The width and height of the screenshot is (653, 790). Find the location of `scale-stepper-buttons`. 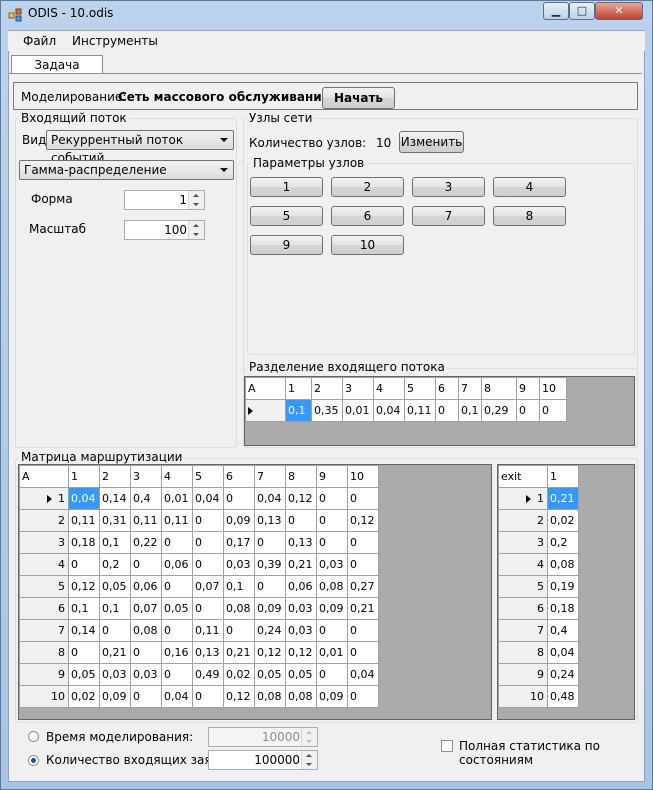

scale-stepper-buttons is located at coordinates (196, 230).